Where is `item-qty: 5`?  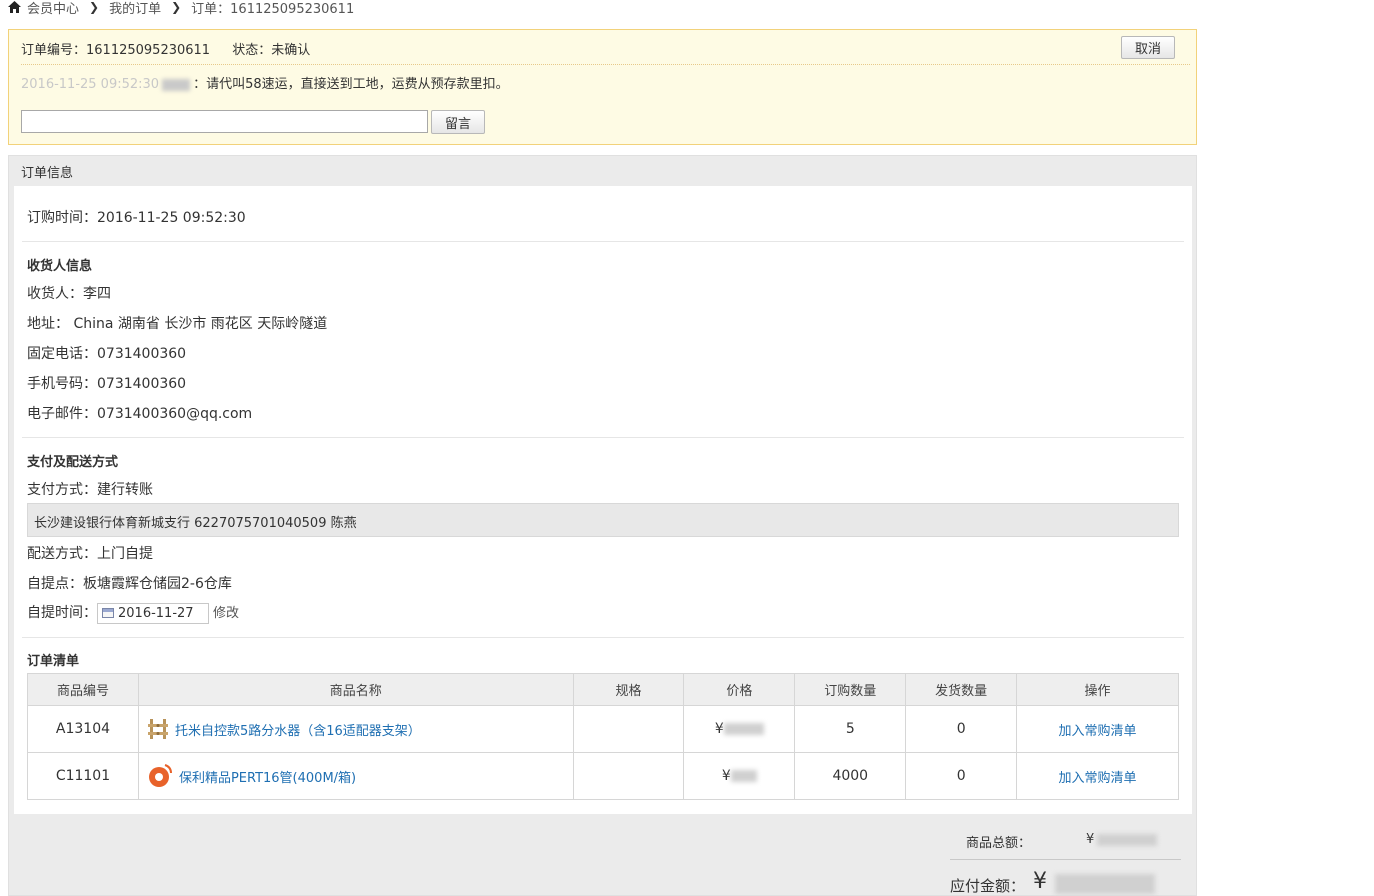 item-qty: 5 is located at coordinates (850, 729).